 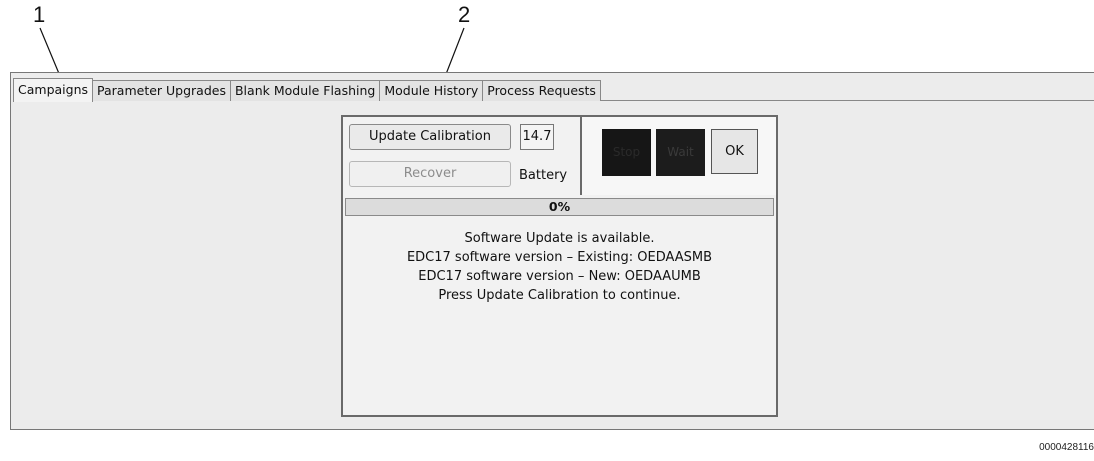 I want to click on progress-text: 0%, so click(x=559, y=206).